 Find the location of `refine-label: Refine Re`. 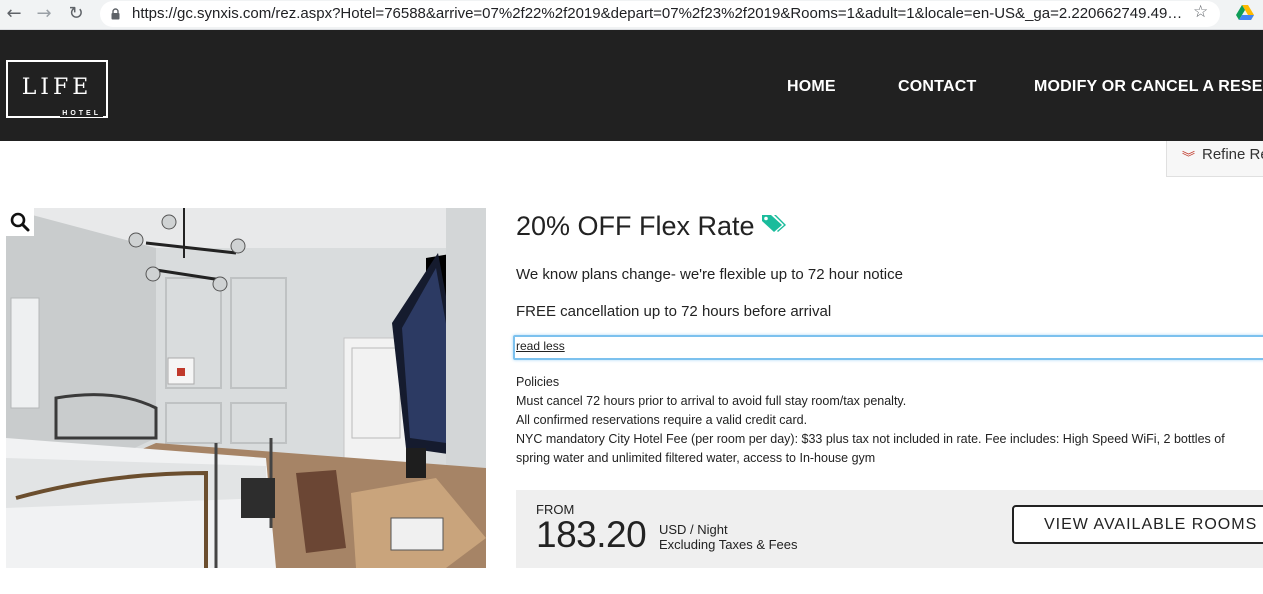

refine-label: Refine Re is located at coordinates (1232, 154).